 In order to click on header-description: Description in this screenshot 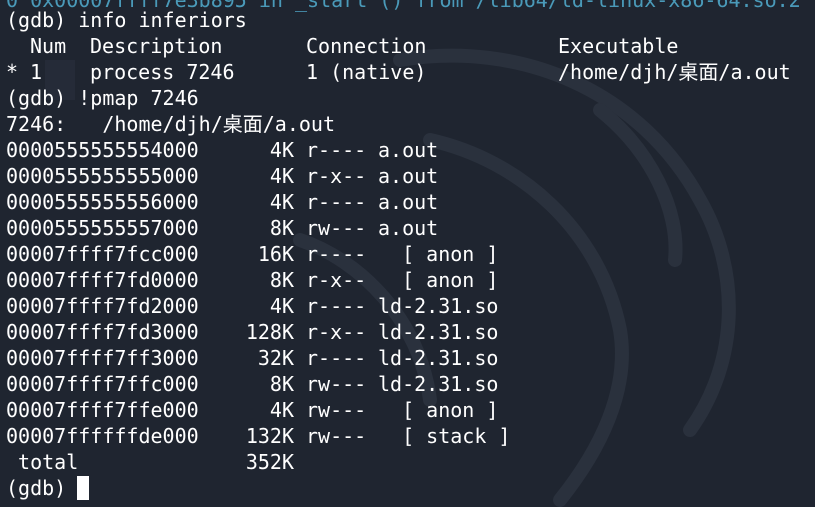, I will do `click(156, 46)`.